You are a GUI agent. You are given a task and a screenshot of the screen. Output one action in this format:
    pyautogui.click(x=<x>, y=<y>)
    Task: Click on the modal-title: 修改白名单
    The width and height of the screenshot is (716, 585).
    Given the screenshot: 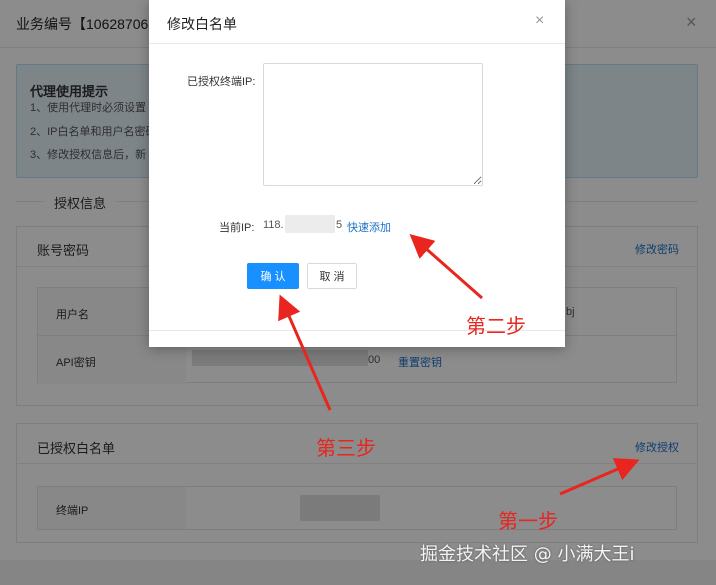 What is the action you would take?
    pyautogui.click(x=202, y=24)
    